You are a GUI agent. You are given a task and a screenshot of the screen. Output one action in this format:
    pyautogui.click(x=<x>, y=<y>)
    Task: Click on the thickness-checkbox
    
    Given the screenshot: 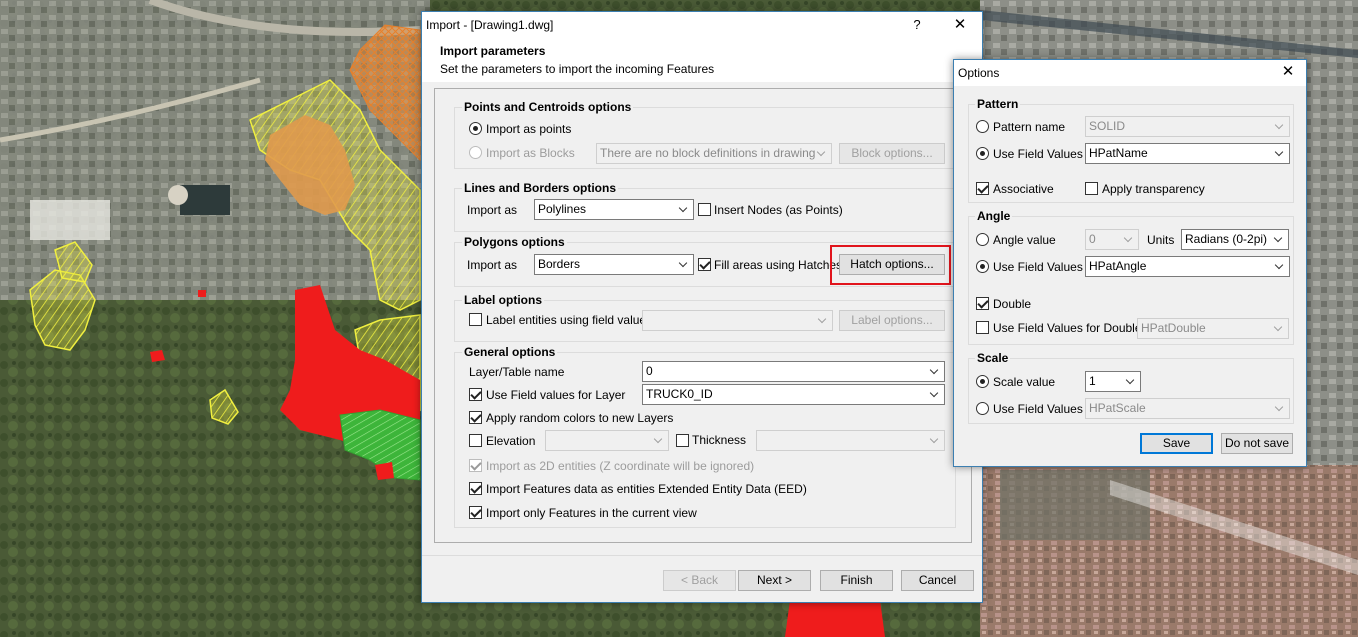 What is the action you would take?
    pyautogui.click(x=682, y=440)
    